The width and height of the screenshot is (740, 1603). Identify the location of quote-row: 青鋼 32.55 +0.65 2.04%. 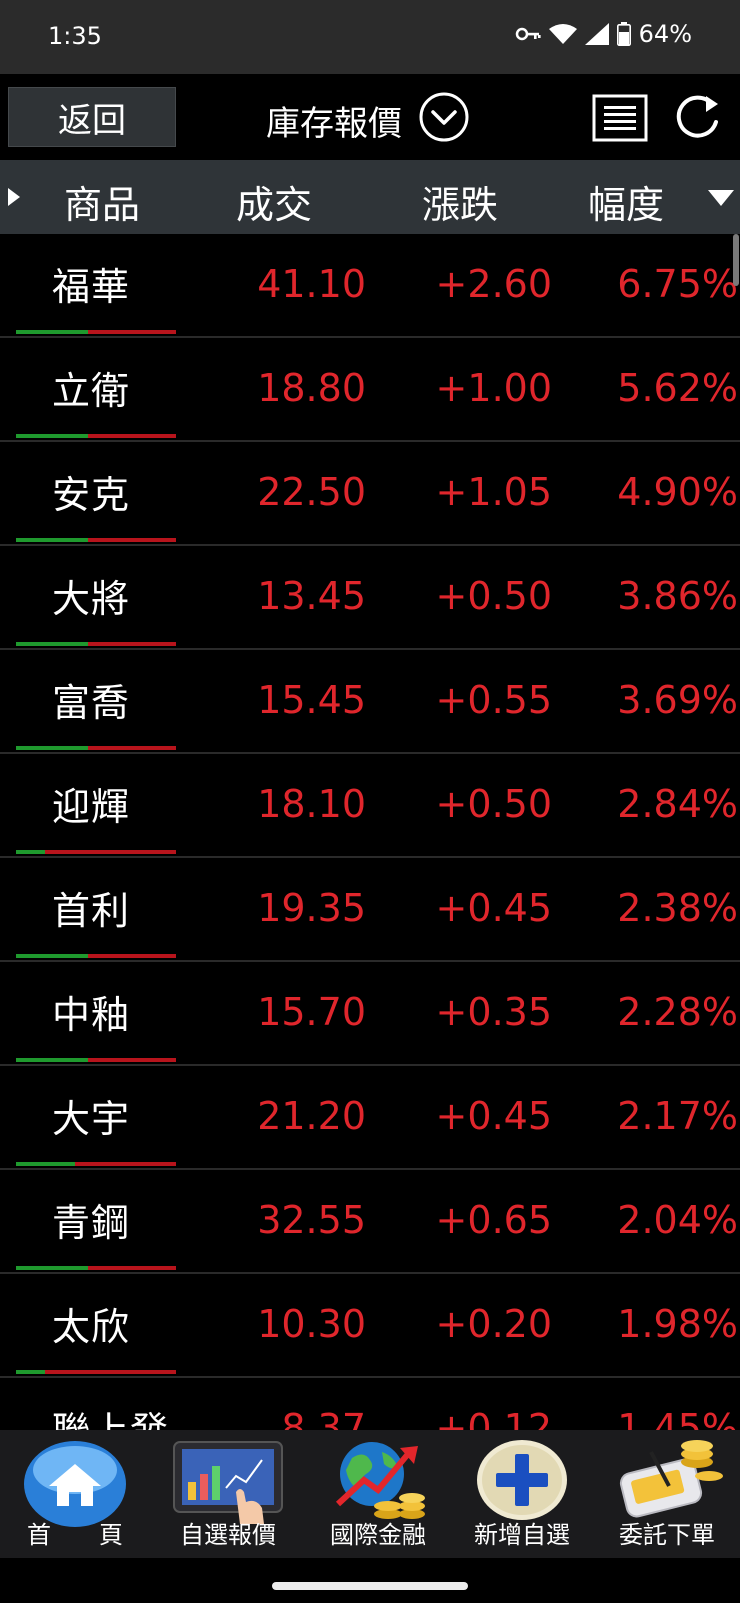
(370, 1222).